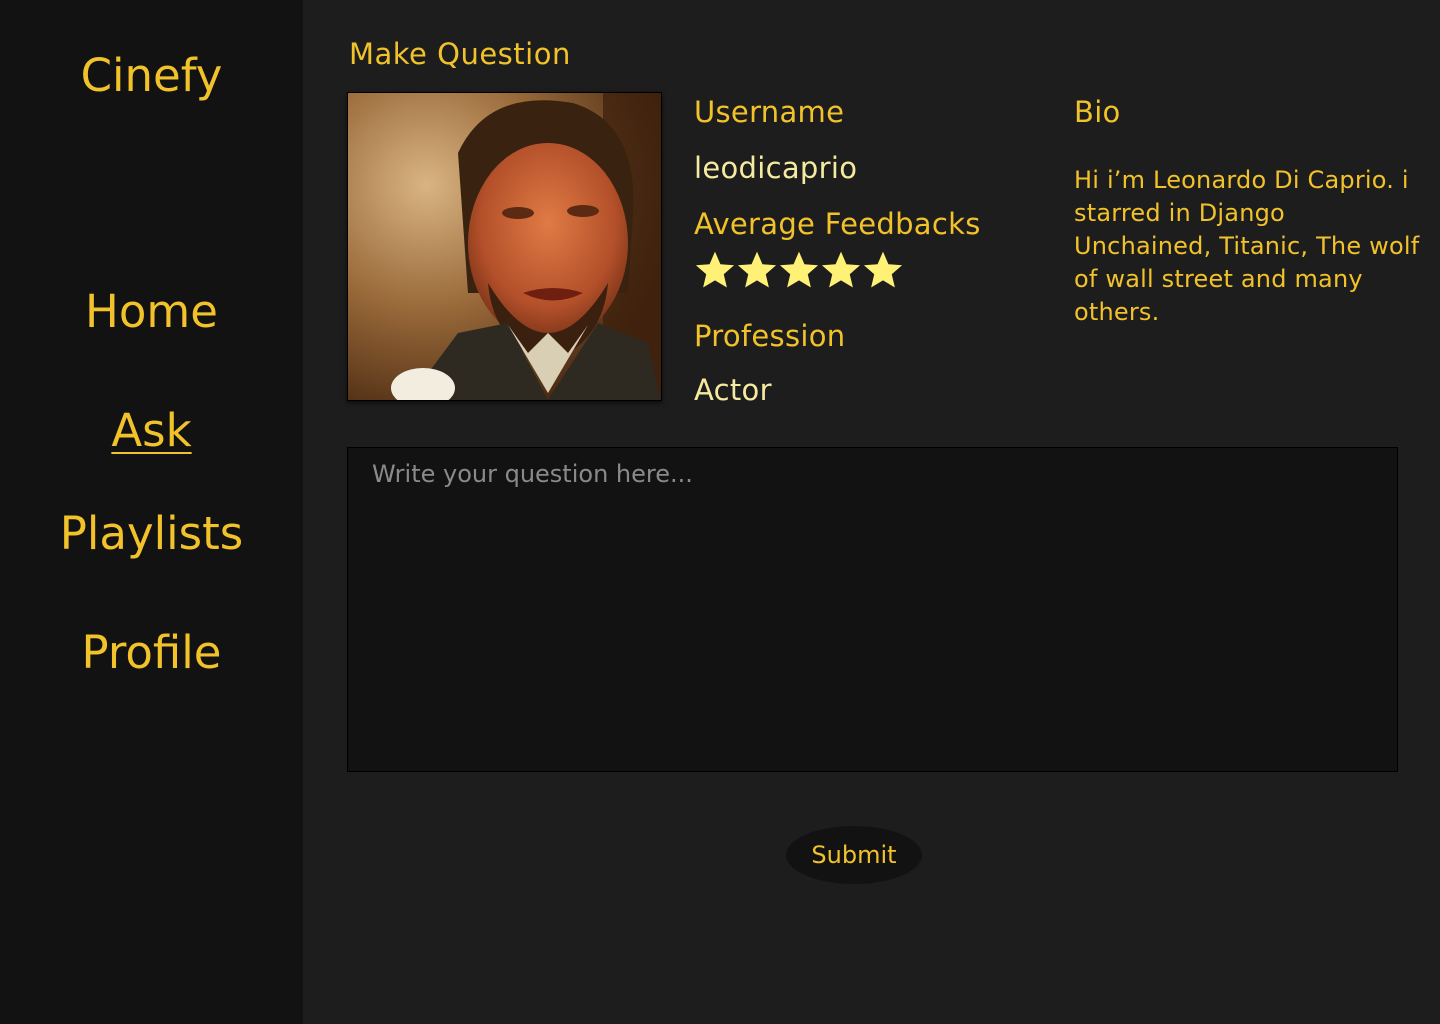 This screenshot has width=1440, height=1024. Describe the element at coordinates (151, 653) in the screenshot. I see `sidebar-item-profile: Profile` at that location.